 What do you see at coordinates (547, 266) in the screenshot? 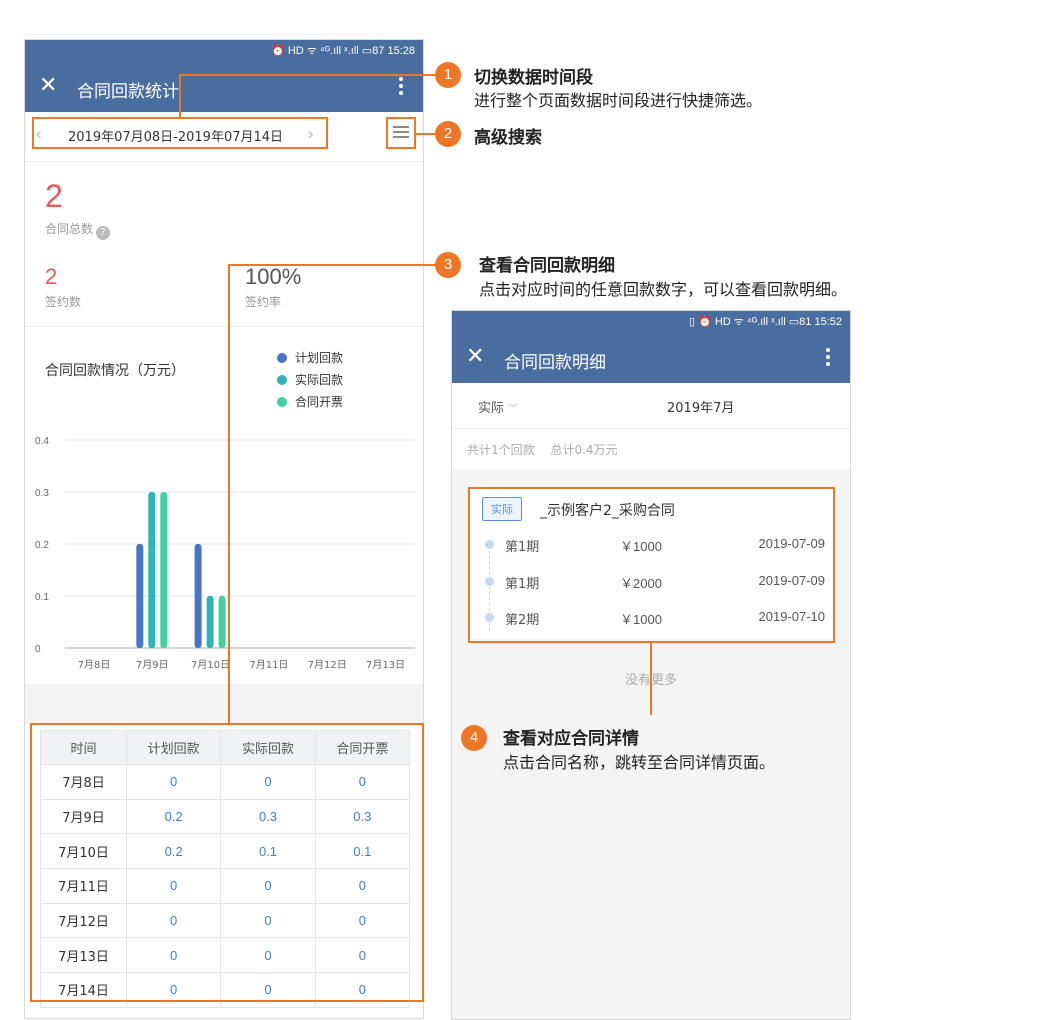
I see `callout-title: 查看合同回款明细` at bounding box center [547, 266].